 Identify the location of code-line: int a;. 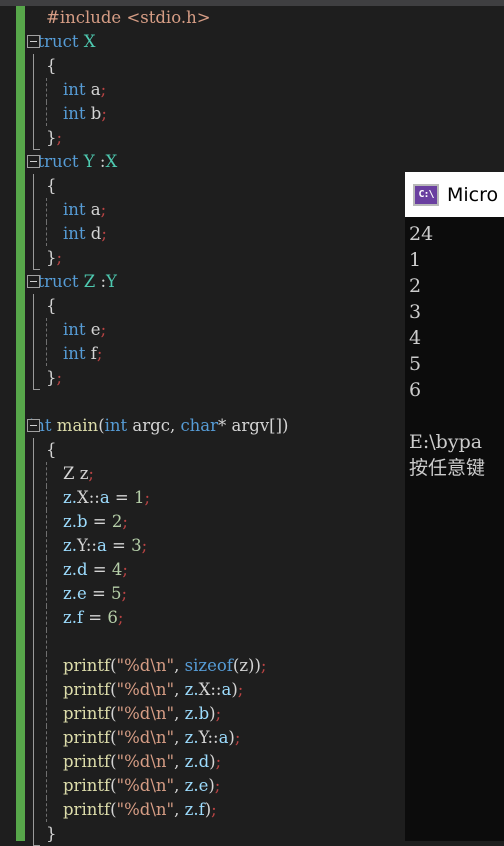
(252, 90).